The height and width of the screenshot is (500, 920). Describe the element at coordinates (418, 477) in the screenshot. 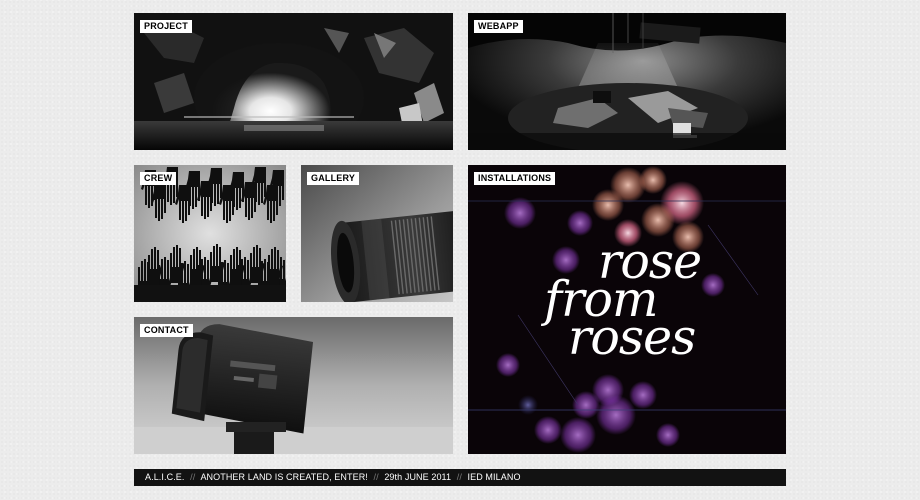

I see `footer-part-date: 29th JUNE 2011` at that location.